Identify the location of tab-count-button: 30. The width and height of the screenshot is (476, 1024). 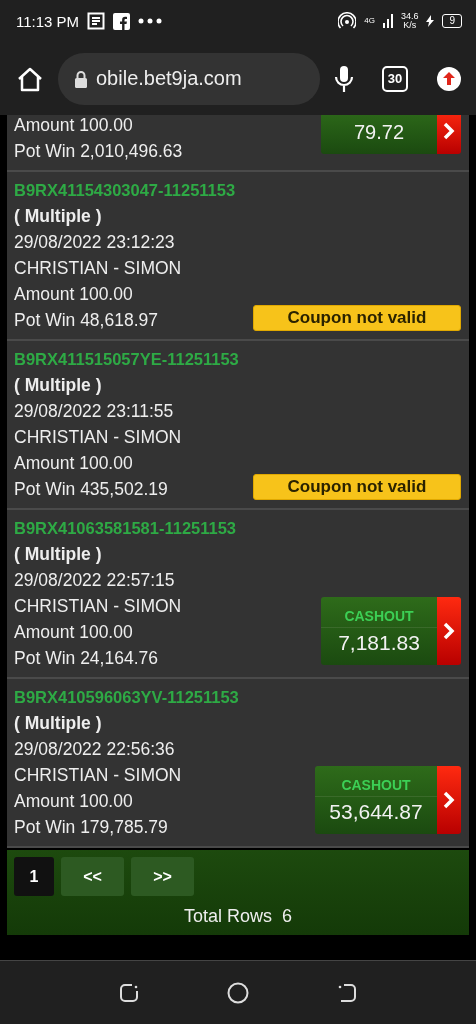
(395, 78).